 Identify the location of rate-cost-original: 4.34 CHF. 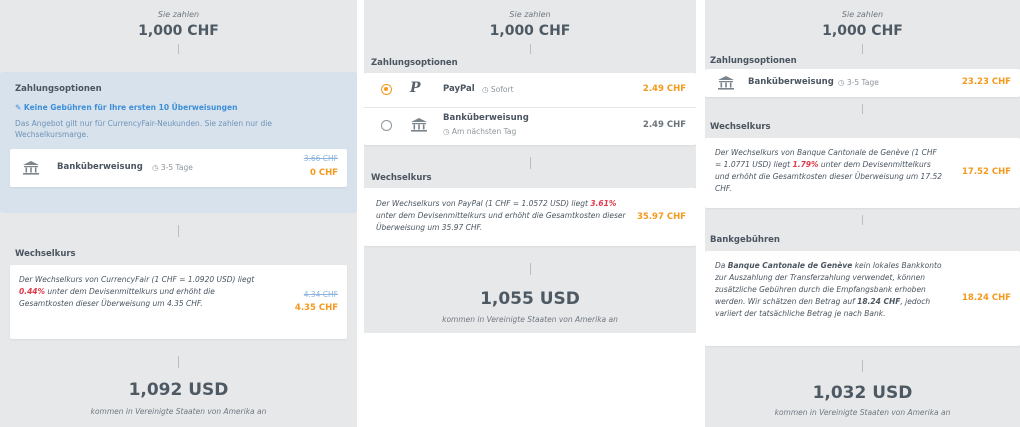
(320, 294).